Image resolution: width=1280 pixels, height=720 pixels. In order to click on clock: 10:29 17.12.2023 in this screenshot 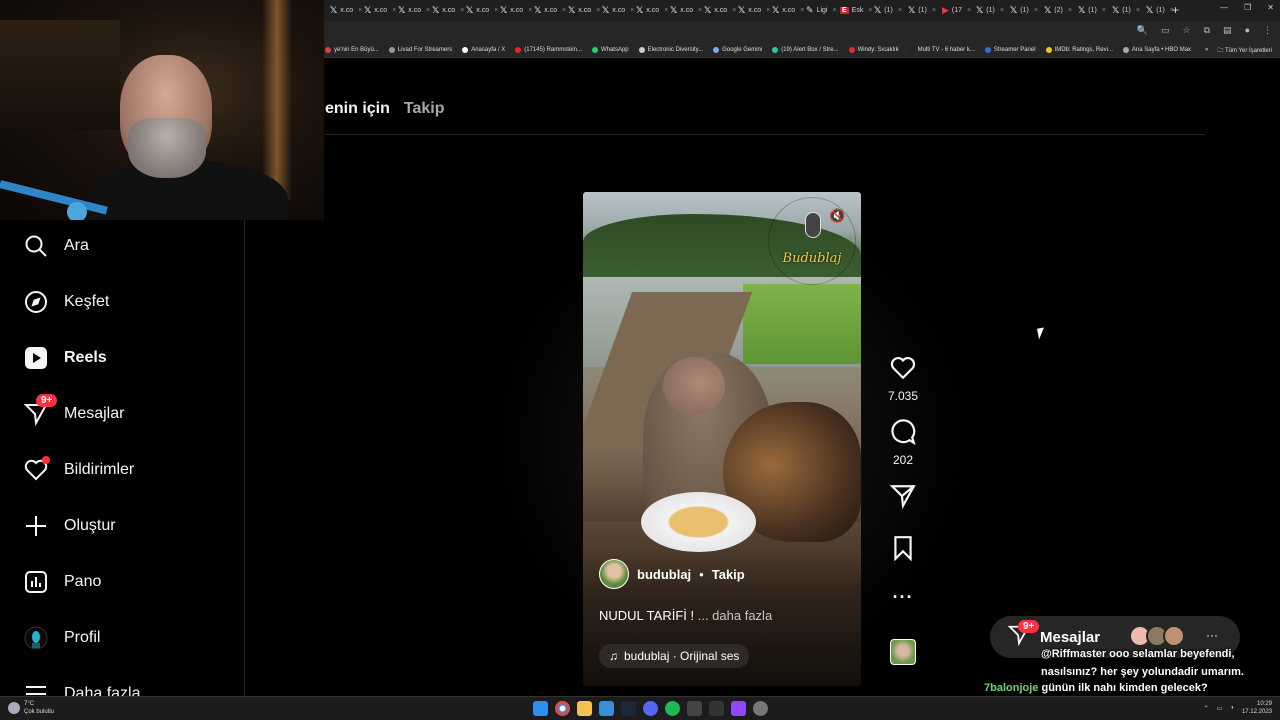, I will do `click(1257, 708)`.